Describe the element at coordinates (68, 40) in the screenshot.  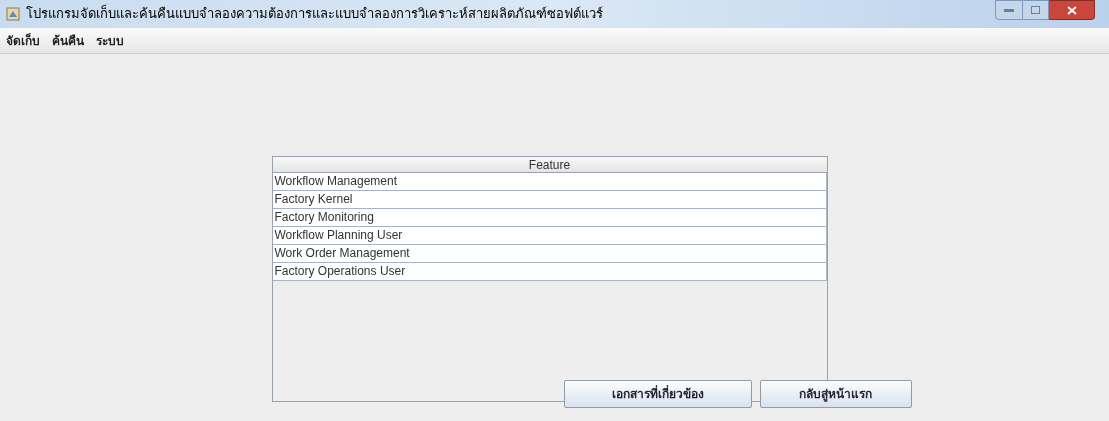
I see `menu-item: ค้นคืน` at that location.